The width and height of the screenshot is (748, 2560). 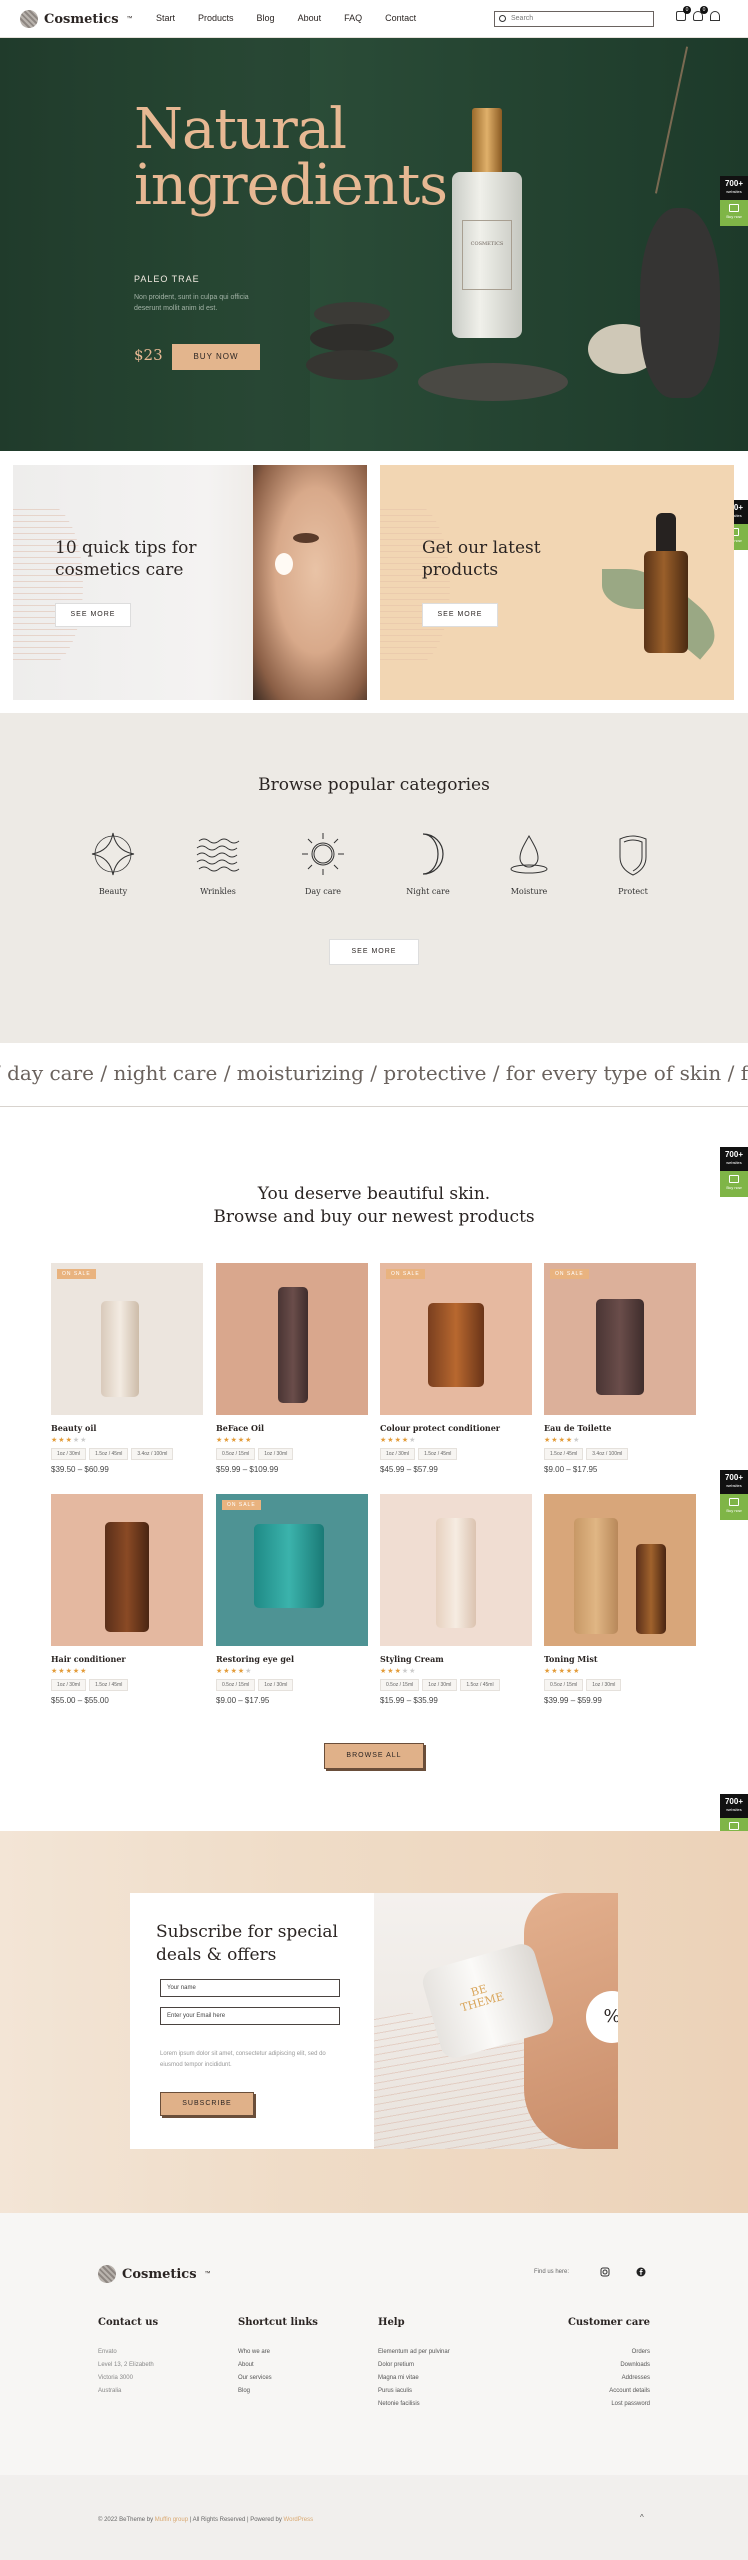 I want to click on product-name: Hair conditioner, so click(x=127, y=1659).